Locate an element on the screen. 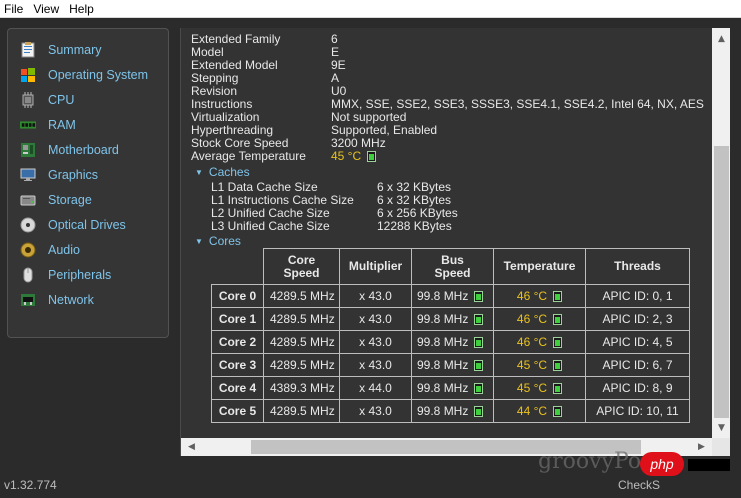 This screenshot has height=498, width=741. vertical-scrollbar: ▲ ▼ is located at coordinates (721, 233).